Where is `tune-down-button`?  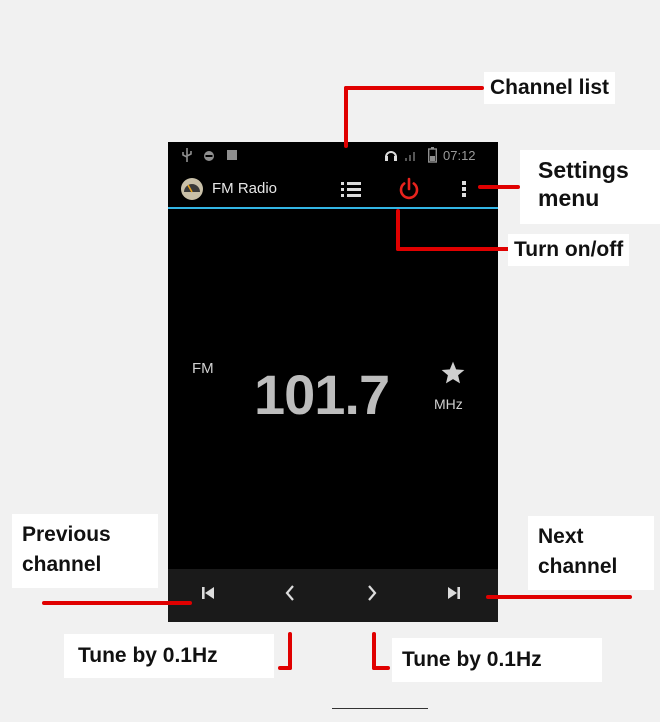
tune-down-button is located at coordinates (290, 595).